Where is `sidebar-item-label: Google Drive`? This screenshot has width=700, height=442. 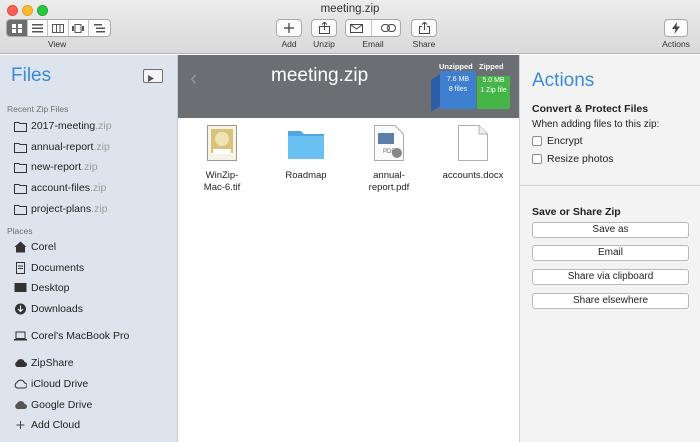 sidebar-item-label: Google Drive is located at coordinates (62, 405).